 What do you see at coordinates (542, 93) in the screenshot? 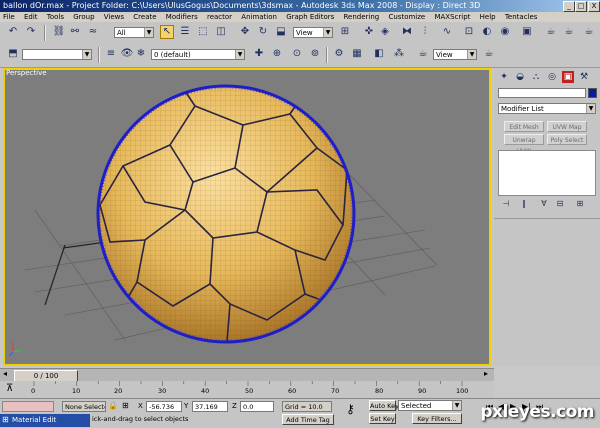
I see `object-name-field` at bounding box center [542, 93].